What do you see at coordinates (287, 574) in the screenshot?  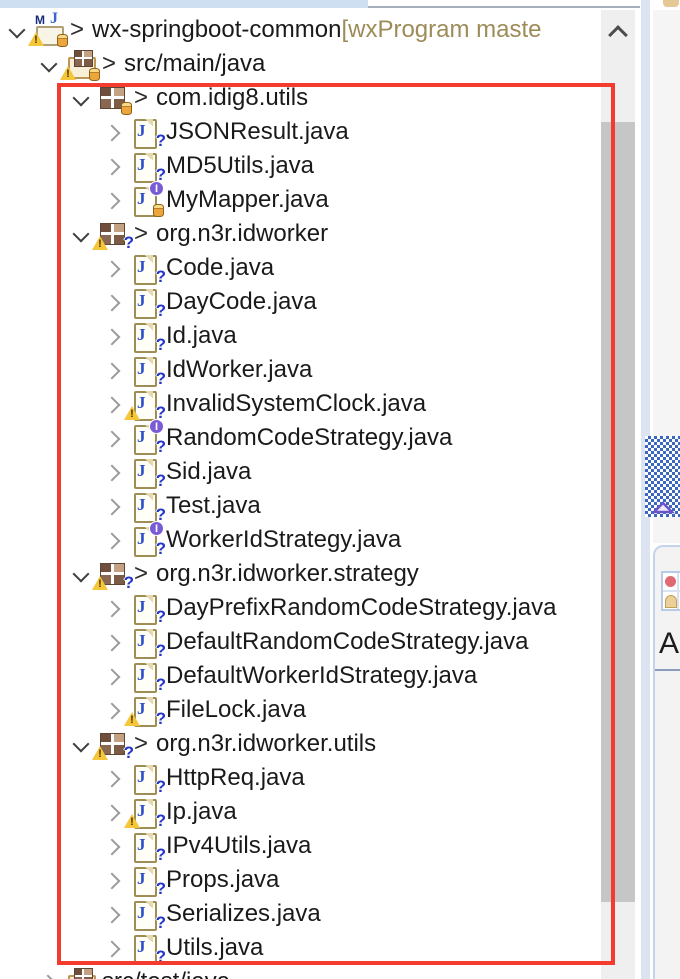 I see `tree-item-label: org.n3r.idworker.strategy` at bounding box center [287, 574].